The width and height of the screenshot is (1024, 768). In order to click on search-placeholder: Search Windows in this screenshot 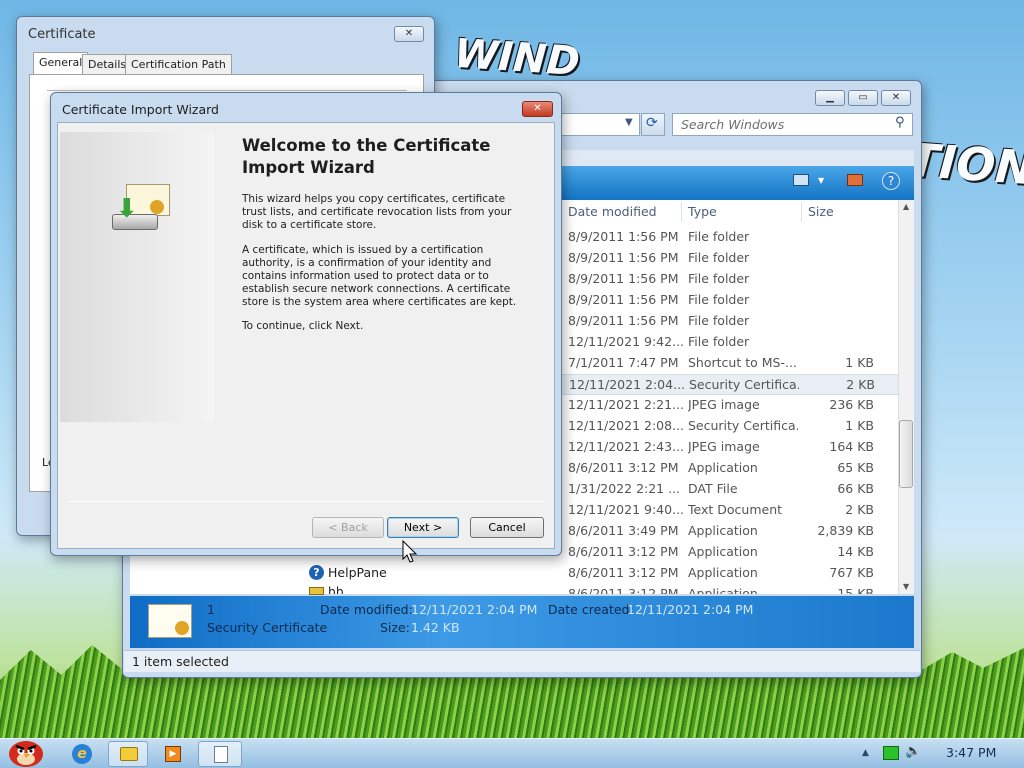, I will do `click(733, 124)`.